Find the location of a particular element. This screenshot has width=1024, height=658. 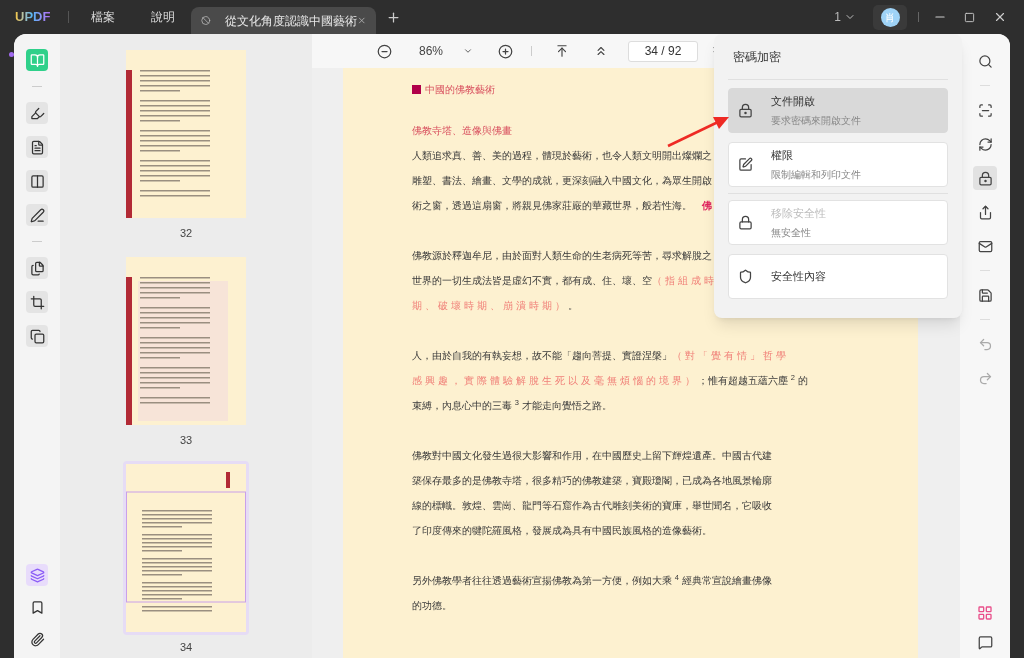

option-title: 權限 is located at coordinates (782, 156).